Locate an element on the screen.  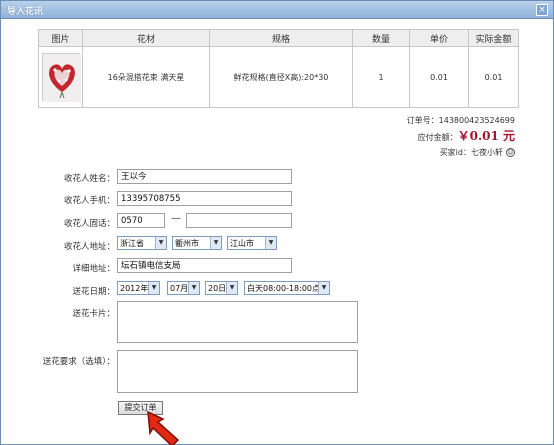
county-select: 江山市 ▼ is located at coordinates (252, 243).